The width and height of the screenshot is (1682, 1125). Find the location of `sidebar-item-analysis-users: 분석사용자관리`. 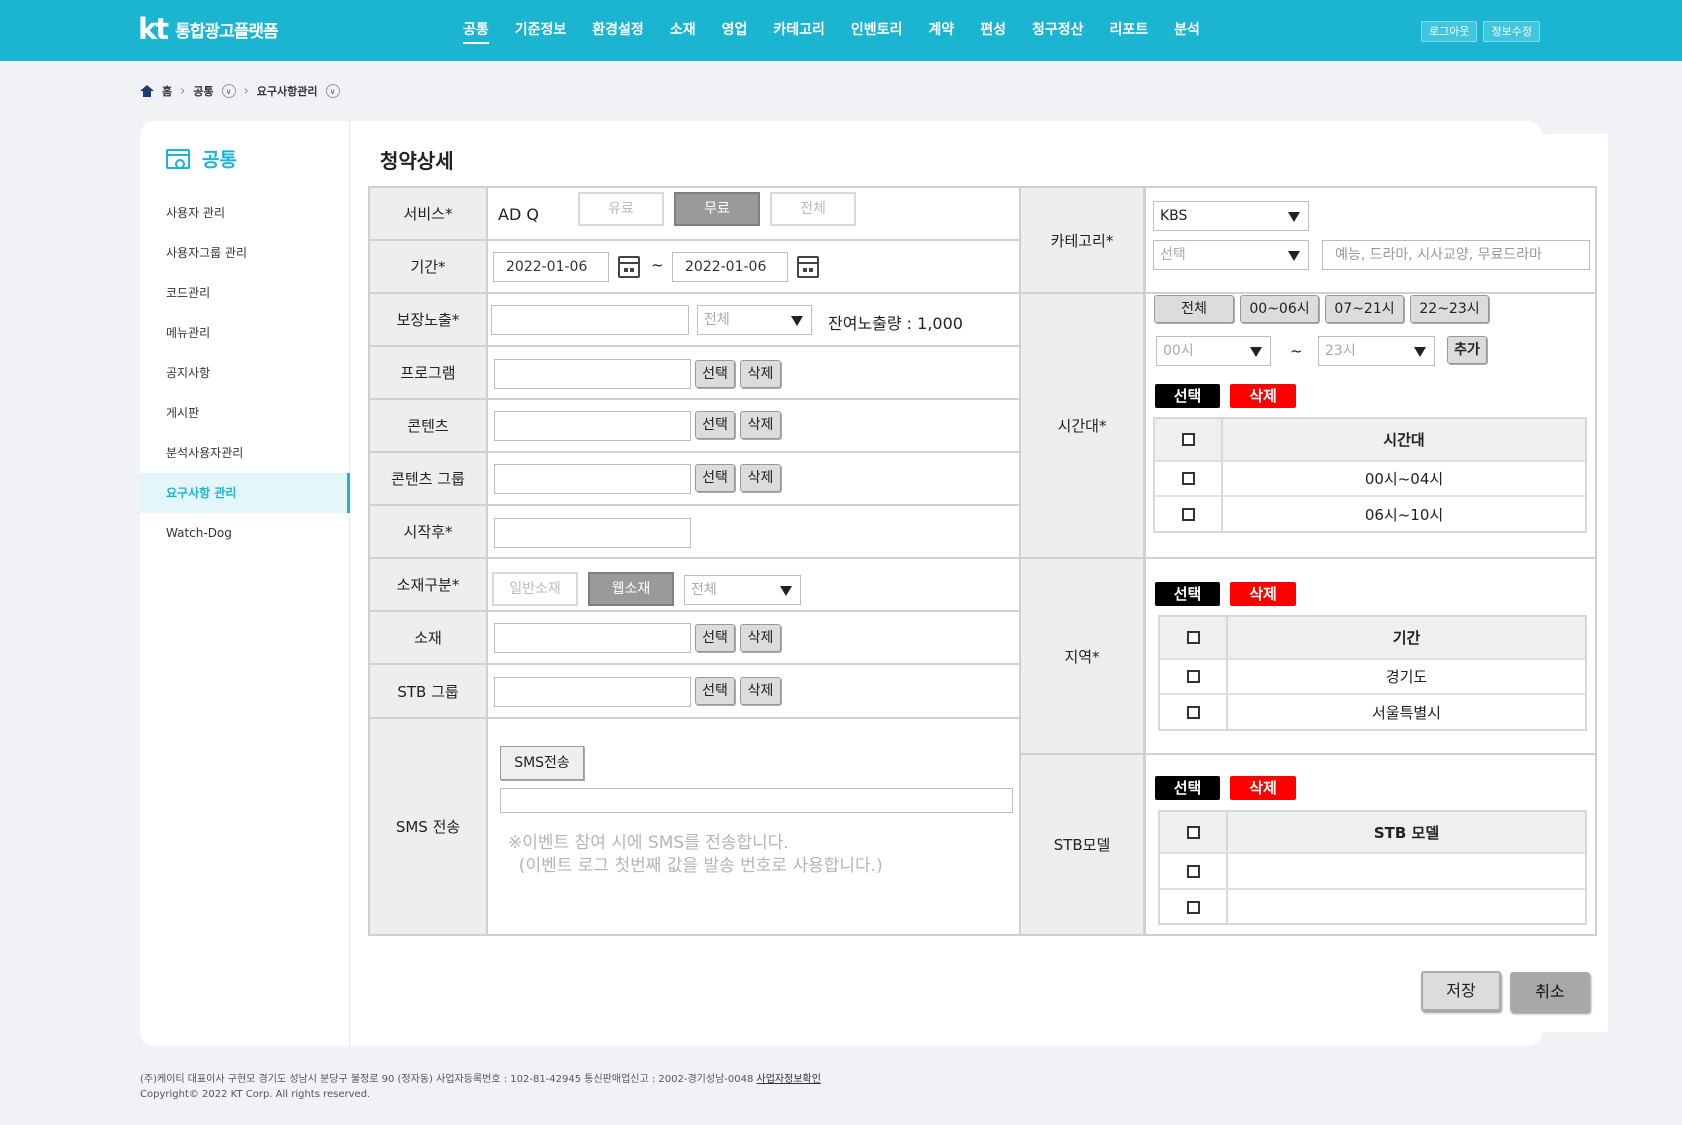

sidebar-item-analysis-users: 분석사용자관리 is located at coordinates (245, 453).